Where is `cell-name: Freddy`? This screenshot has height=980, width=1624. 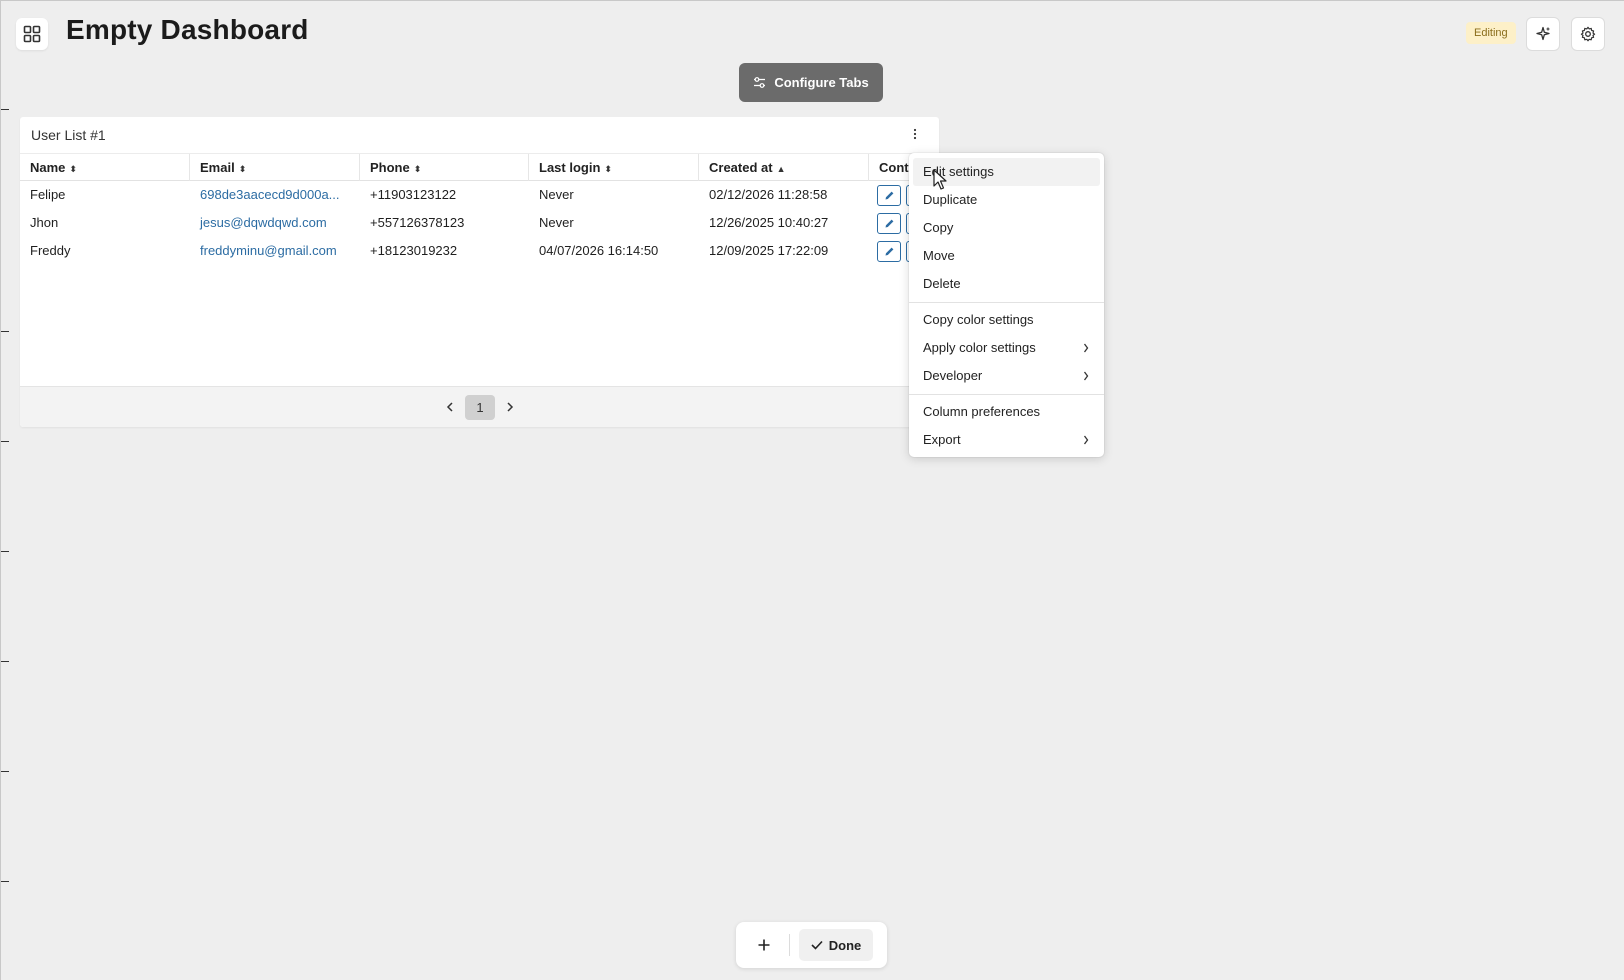 cell-name: Freddy is located at coordinates (50, 250).